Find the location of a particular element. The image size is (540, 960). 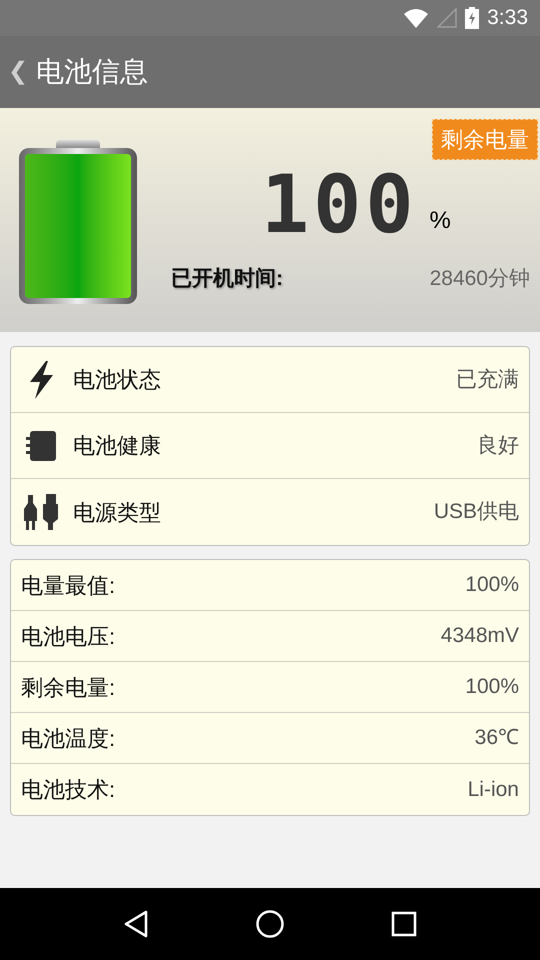

status-time: 3:33 is located at coordinates (507, 18).